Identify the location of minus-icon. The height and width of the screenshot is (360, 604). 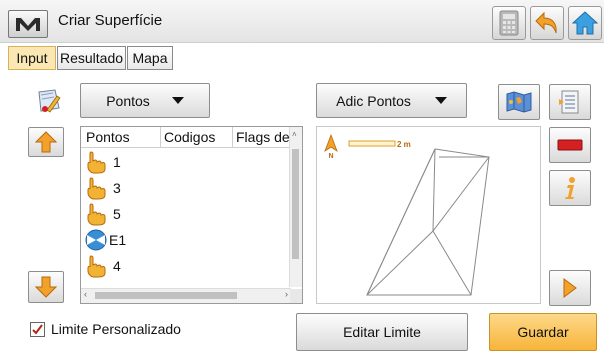
(570, 145).